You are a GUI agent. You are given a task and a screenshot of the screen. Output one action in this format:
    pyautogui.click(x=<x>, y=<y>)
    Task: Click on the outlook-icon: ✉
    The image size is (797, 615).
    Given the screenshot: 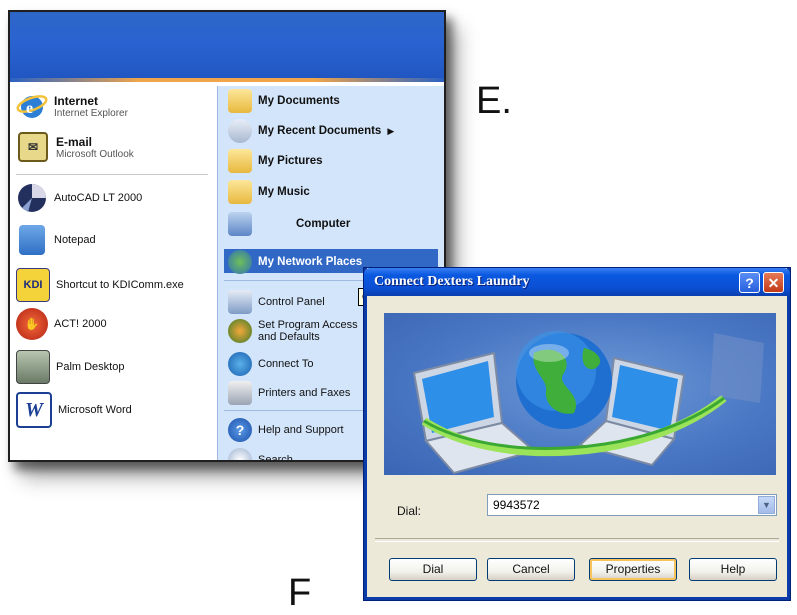 What is the action you would take?
    pyautogui.click(x=33, y=147)
    